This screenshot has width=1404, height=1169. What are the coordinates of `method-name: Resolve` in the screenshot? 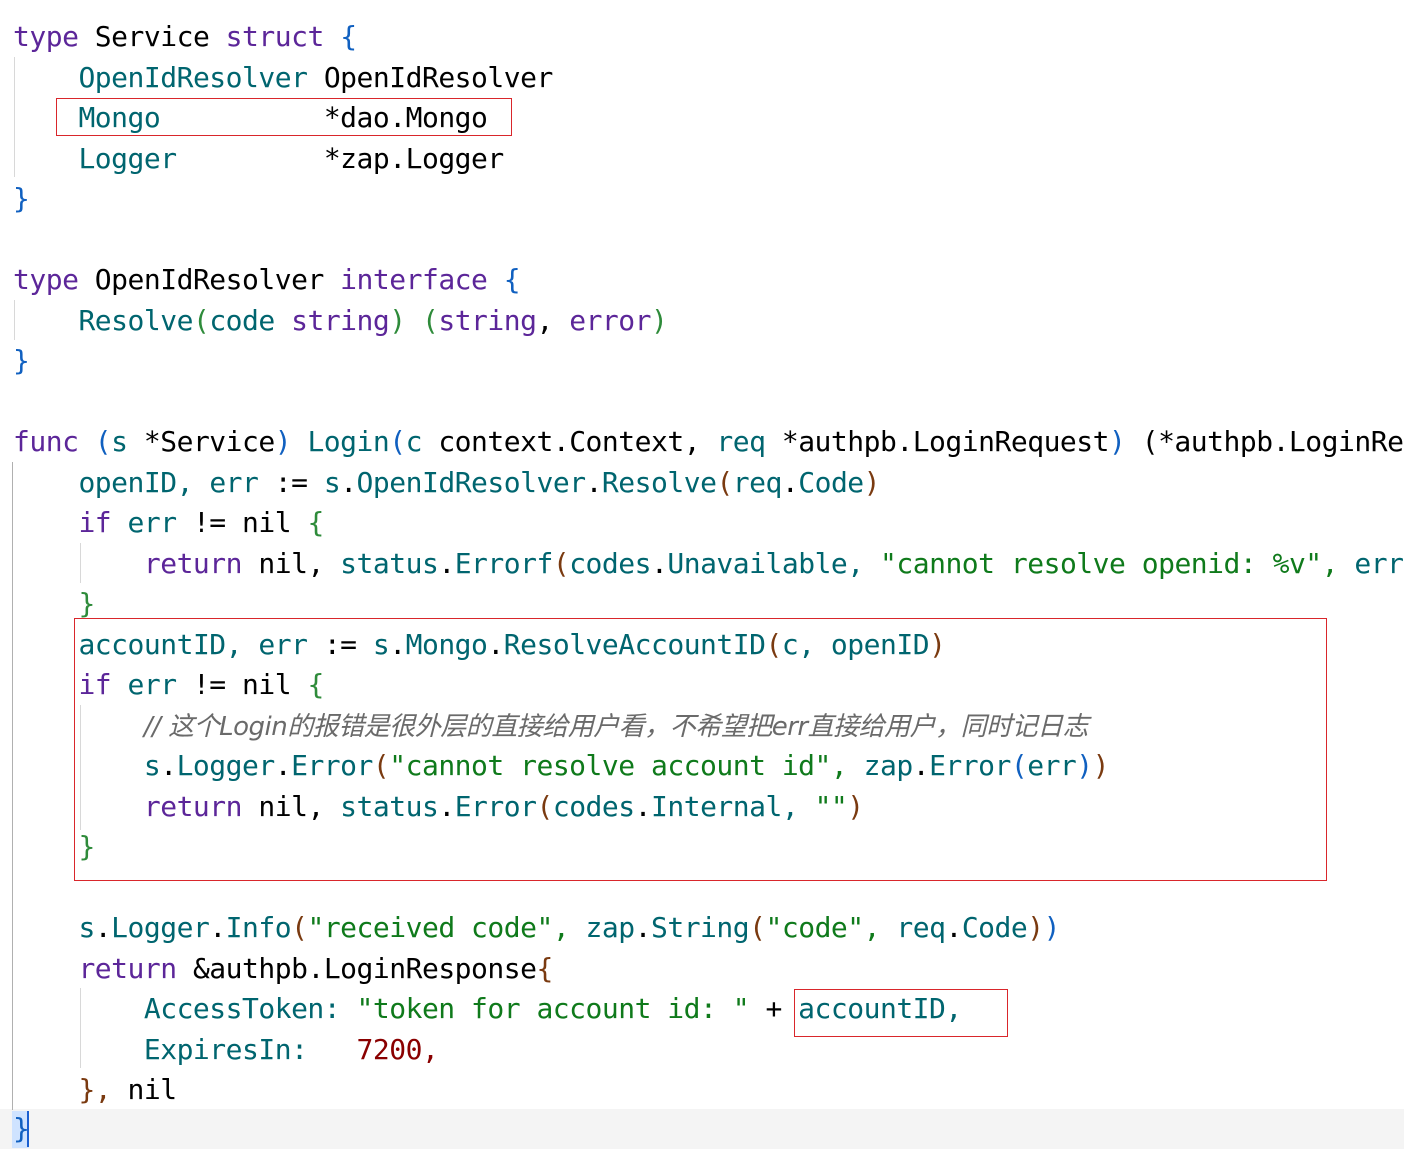 It's located at (135, 320).